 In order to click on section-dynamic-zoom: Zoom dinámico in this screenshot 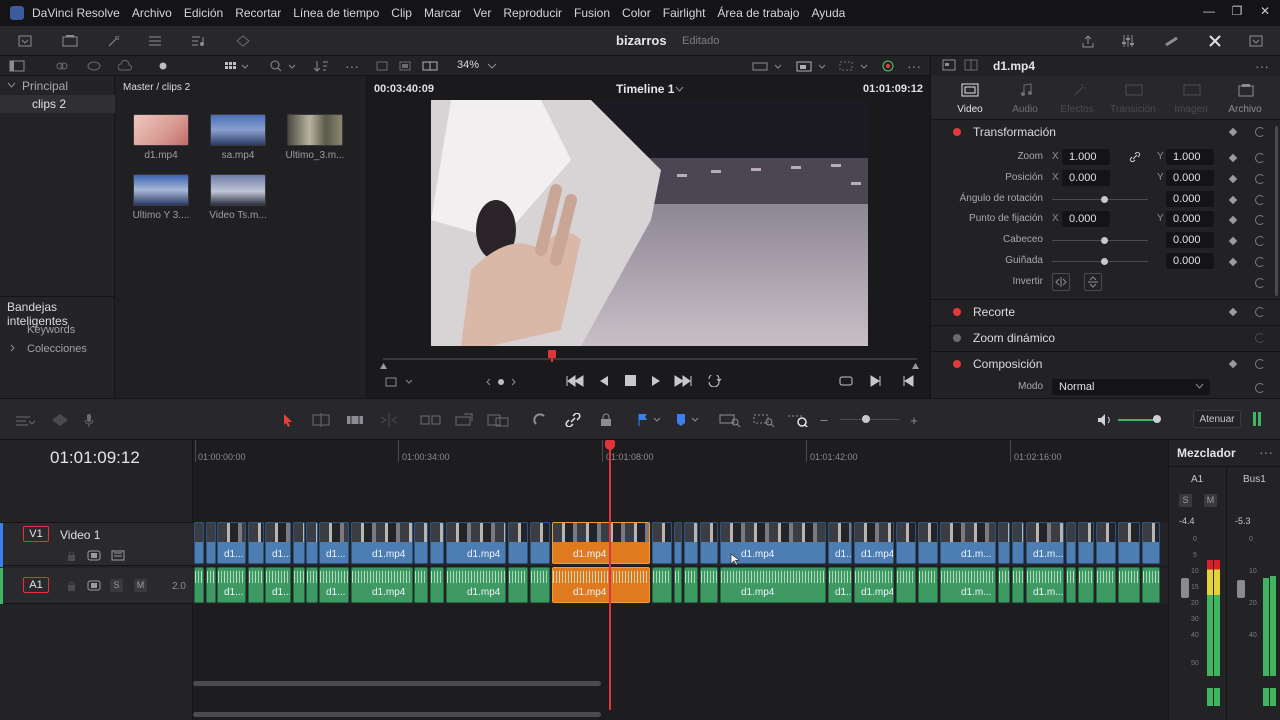, I will do `click(1105, 337)`.